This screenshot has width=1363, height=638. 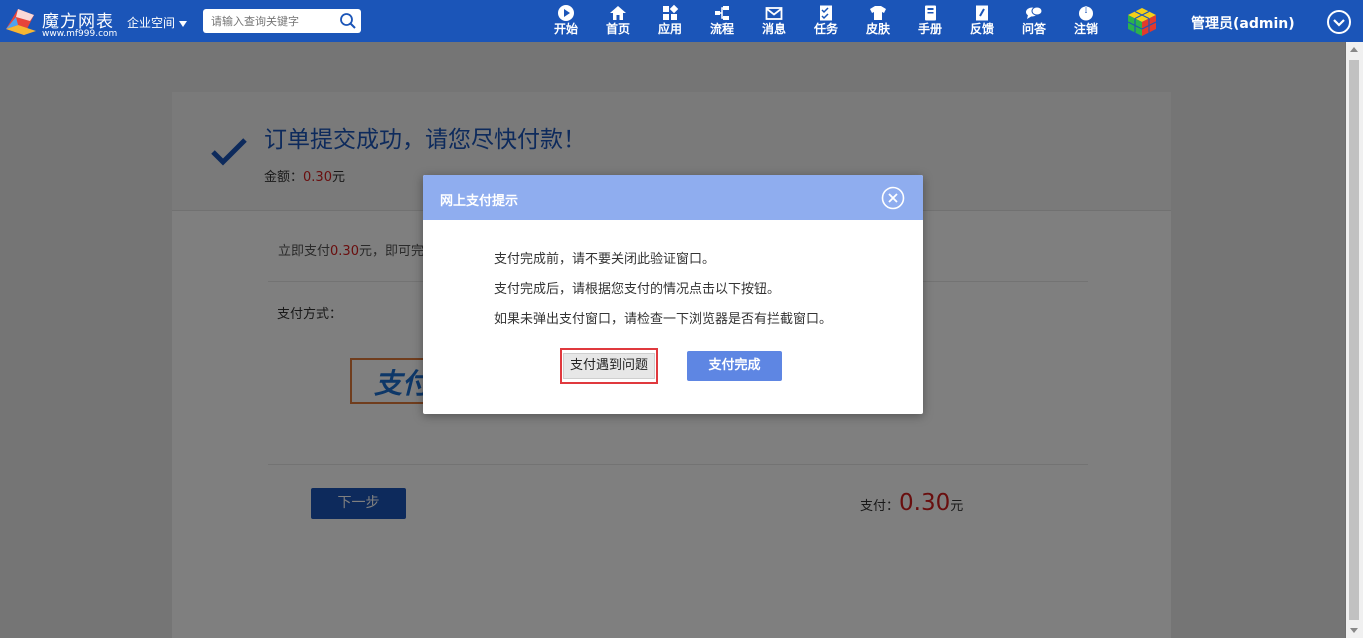 What do you see at coordinates (479, 201) in the screenshot?
I see `dialog-title: 网上支付提示` at bounding box center [479, 201].